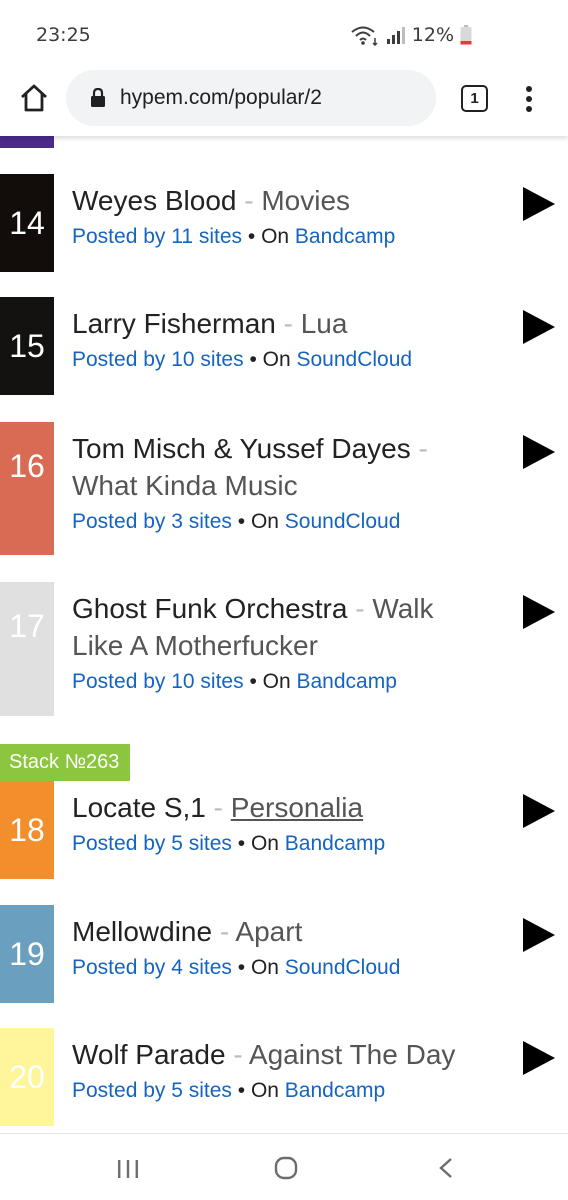  What do you see at coordinates (27, 488) in the screenshot?
I see `rank-badge: 16` at bounding box center [27, 488].